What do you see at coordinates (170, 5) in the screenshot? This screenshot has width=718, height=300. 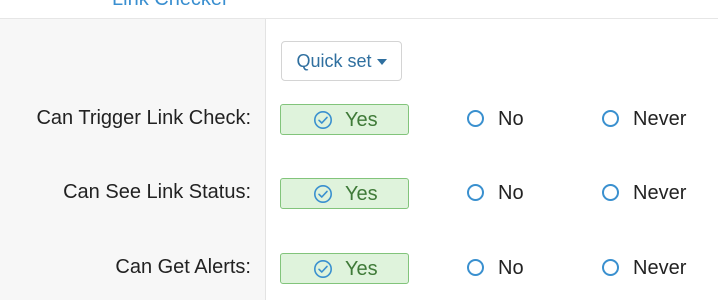 I see `section-title: Link Checker` at bounding box center [170, 5].